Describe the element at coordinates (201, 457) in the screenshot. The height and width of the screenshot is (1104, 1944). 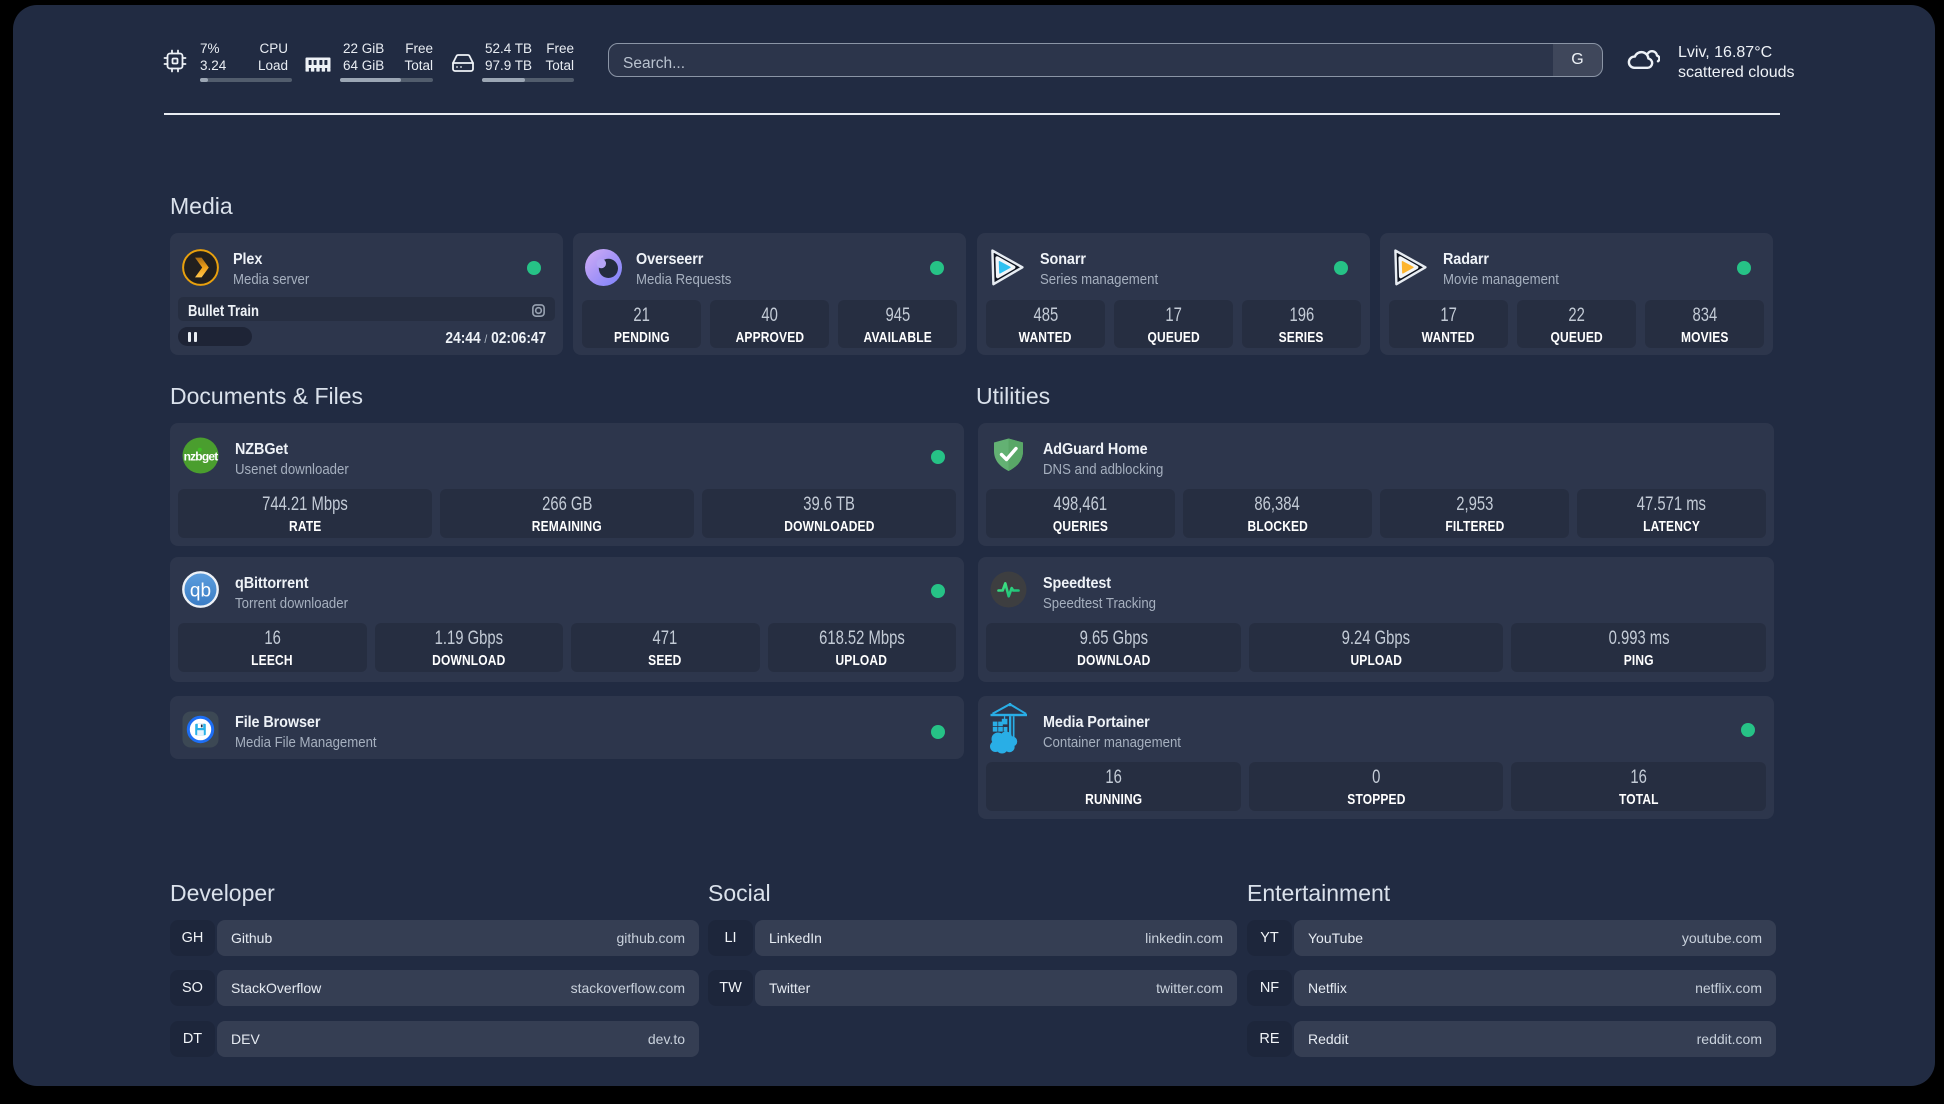
I see `svg-text: nzbget` at that location.